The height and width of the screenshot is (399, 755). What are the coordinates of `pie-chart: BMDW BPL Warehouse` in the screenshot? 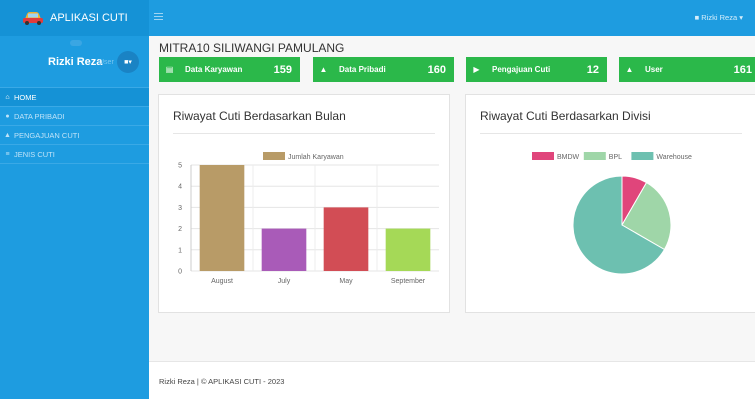 It's located at (612, 213).